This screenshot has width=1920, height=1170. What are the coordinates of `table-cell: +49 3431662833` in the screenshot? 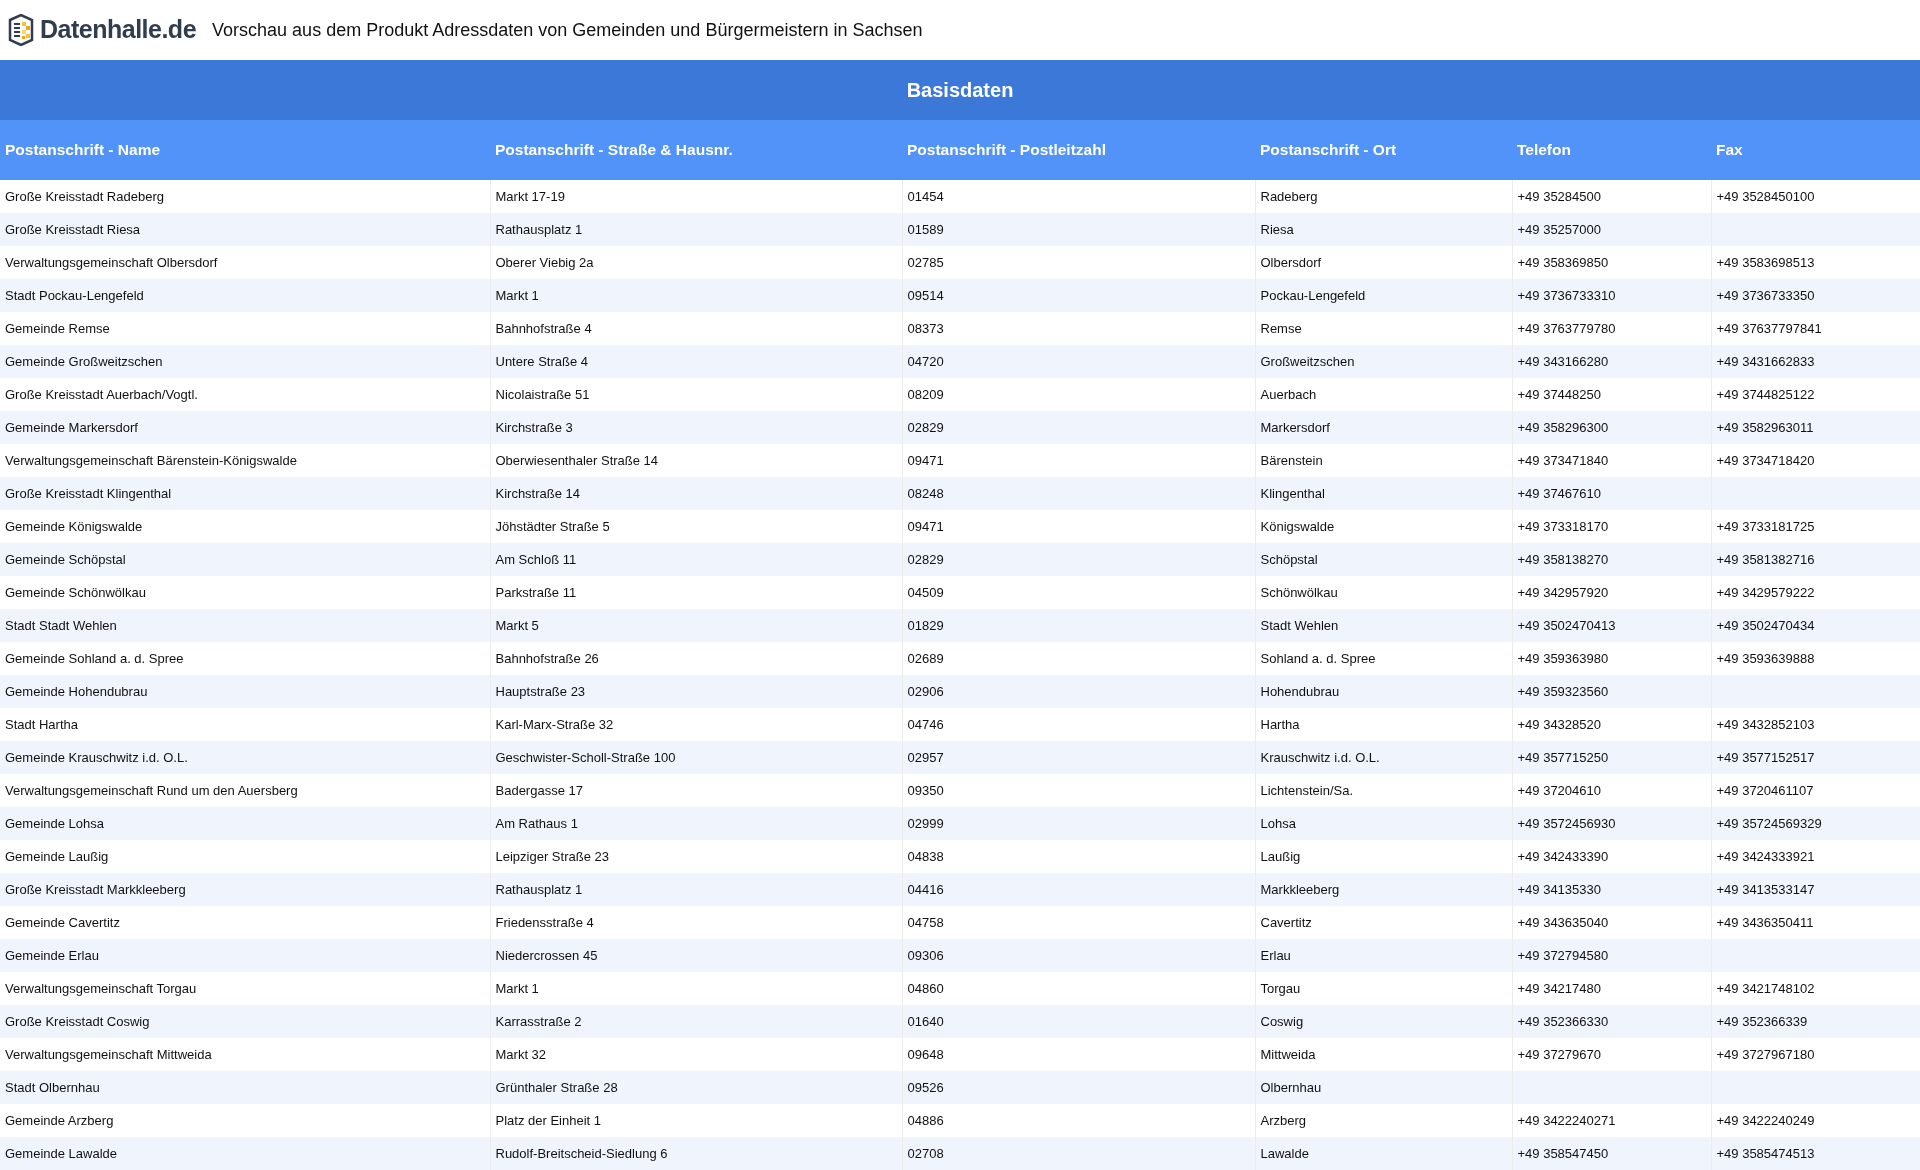 It's located at (1765, 361).